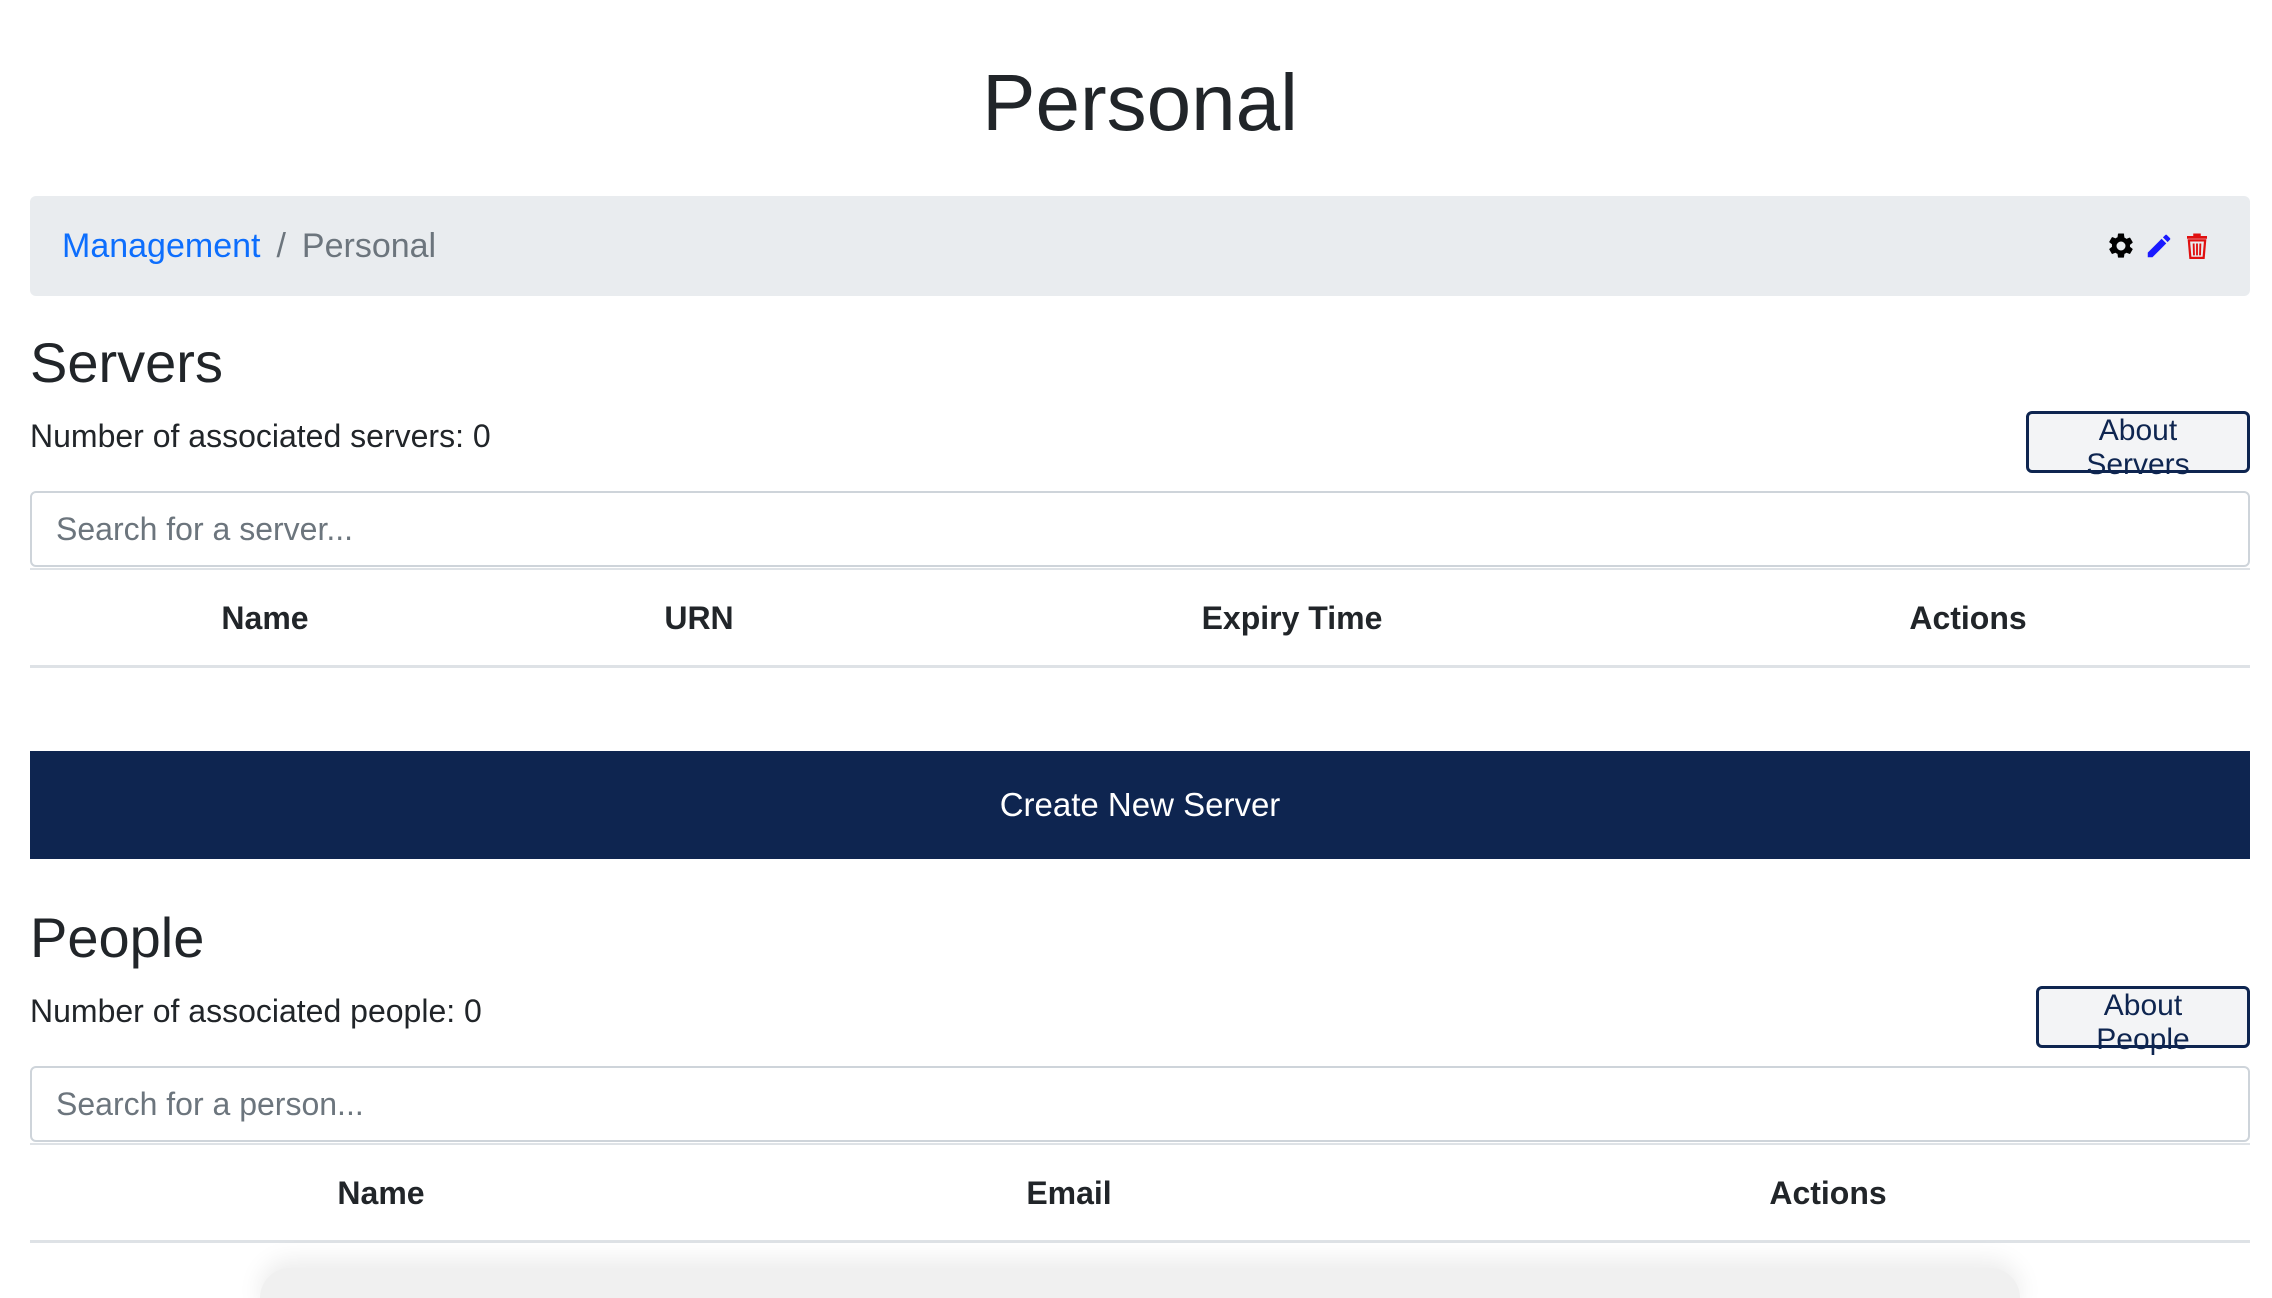 This screenshot has width=2272, height=1298. What do you see at coordinates (260, 436) in the screenshot?
I see `servers-count: Number of associated servers: 0` at bounding box center [260, 436].